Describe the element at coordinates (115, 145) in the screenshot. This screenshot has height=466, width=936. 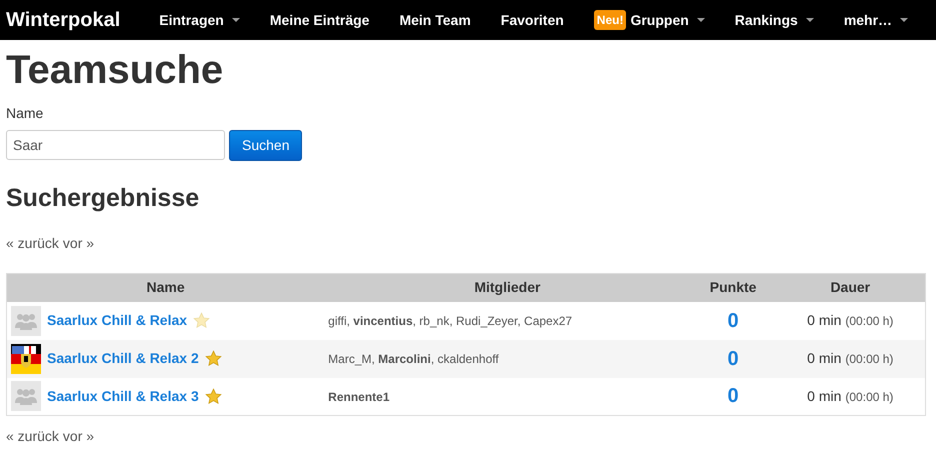
I see `search-field: Saar` at that location.